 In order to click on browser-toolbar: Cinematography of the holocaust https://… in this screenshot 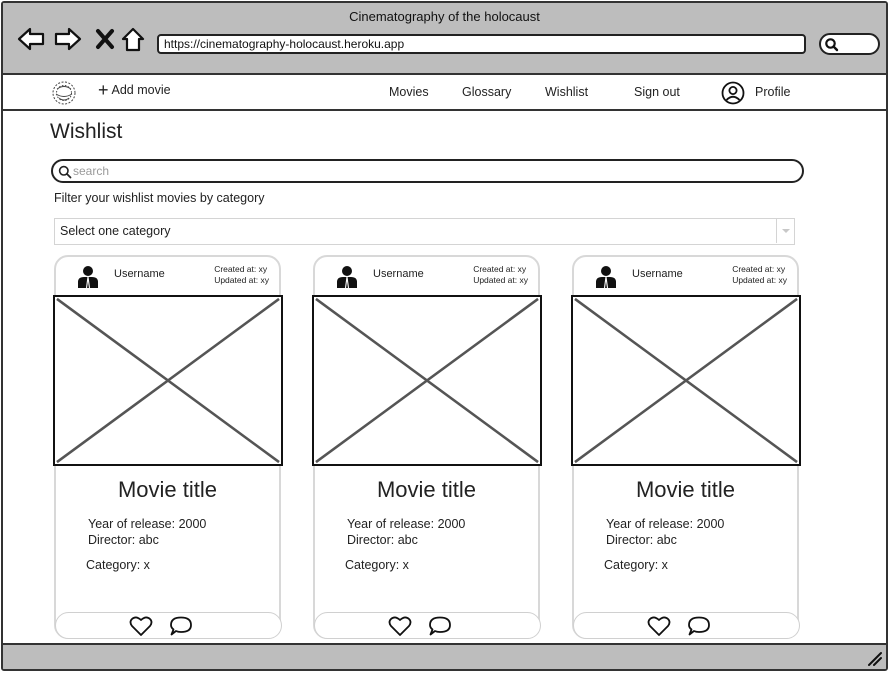, I will do `click(444, 39)`.